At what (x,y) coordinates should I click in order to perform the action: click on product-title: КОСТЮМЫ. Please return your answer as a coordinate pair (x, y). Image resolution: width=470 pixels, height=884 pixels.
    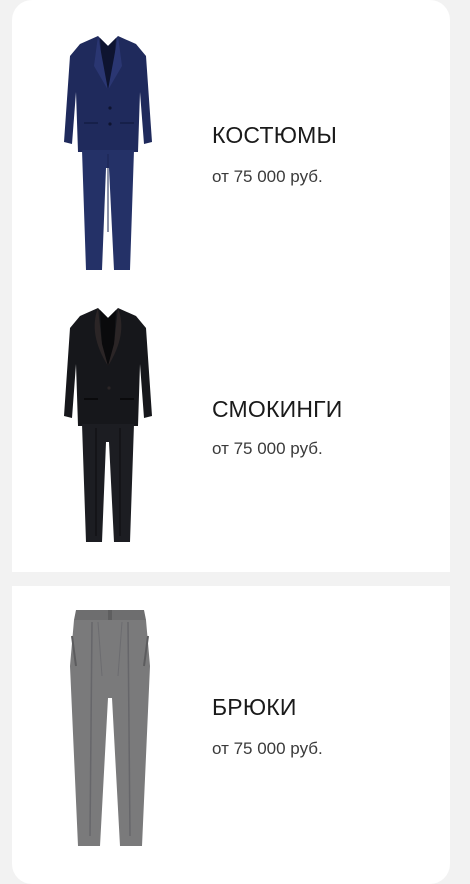
    Looking at the image, I should click on (275, 135).